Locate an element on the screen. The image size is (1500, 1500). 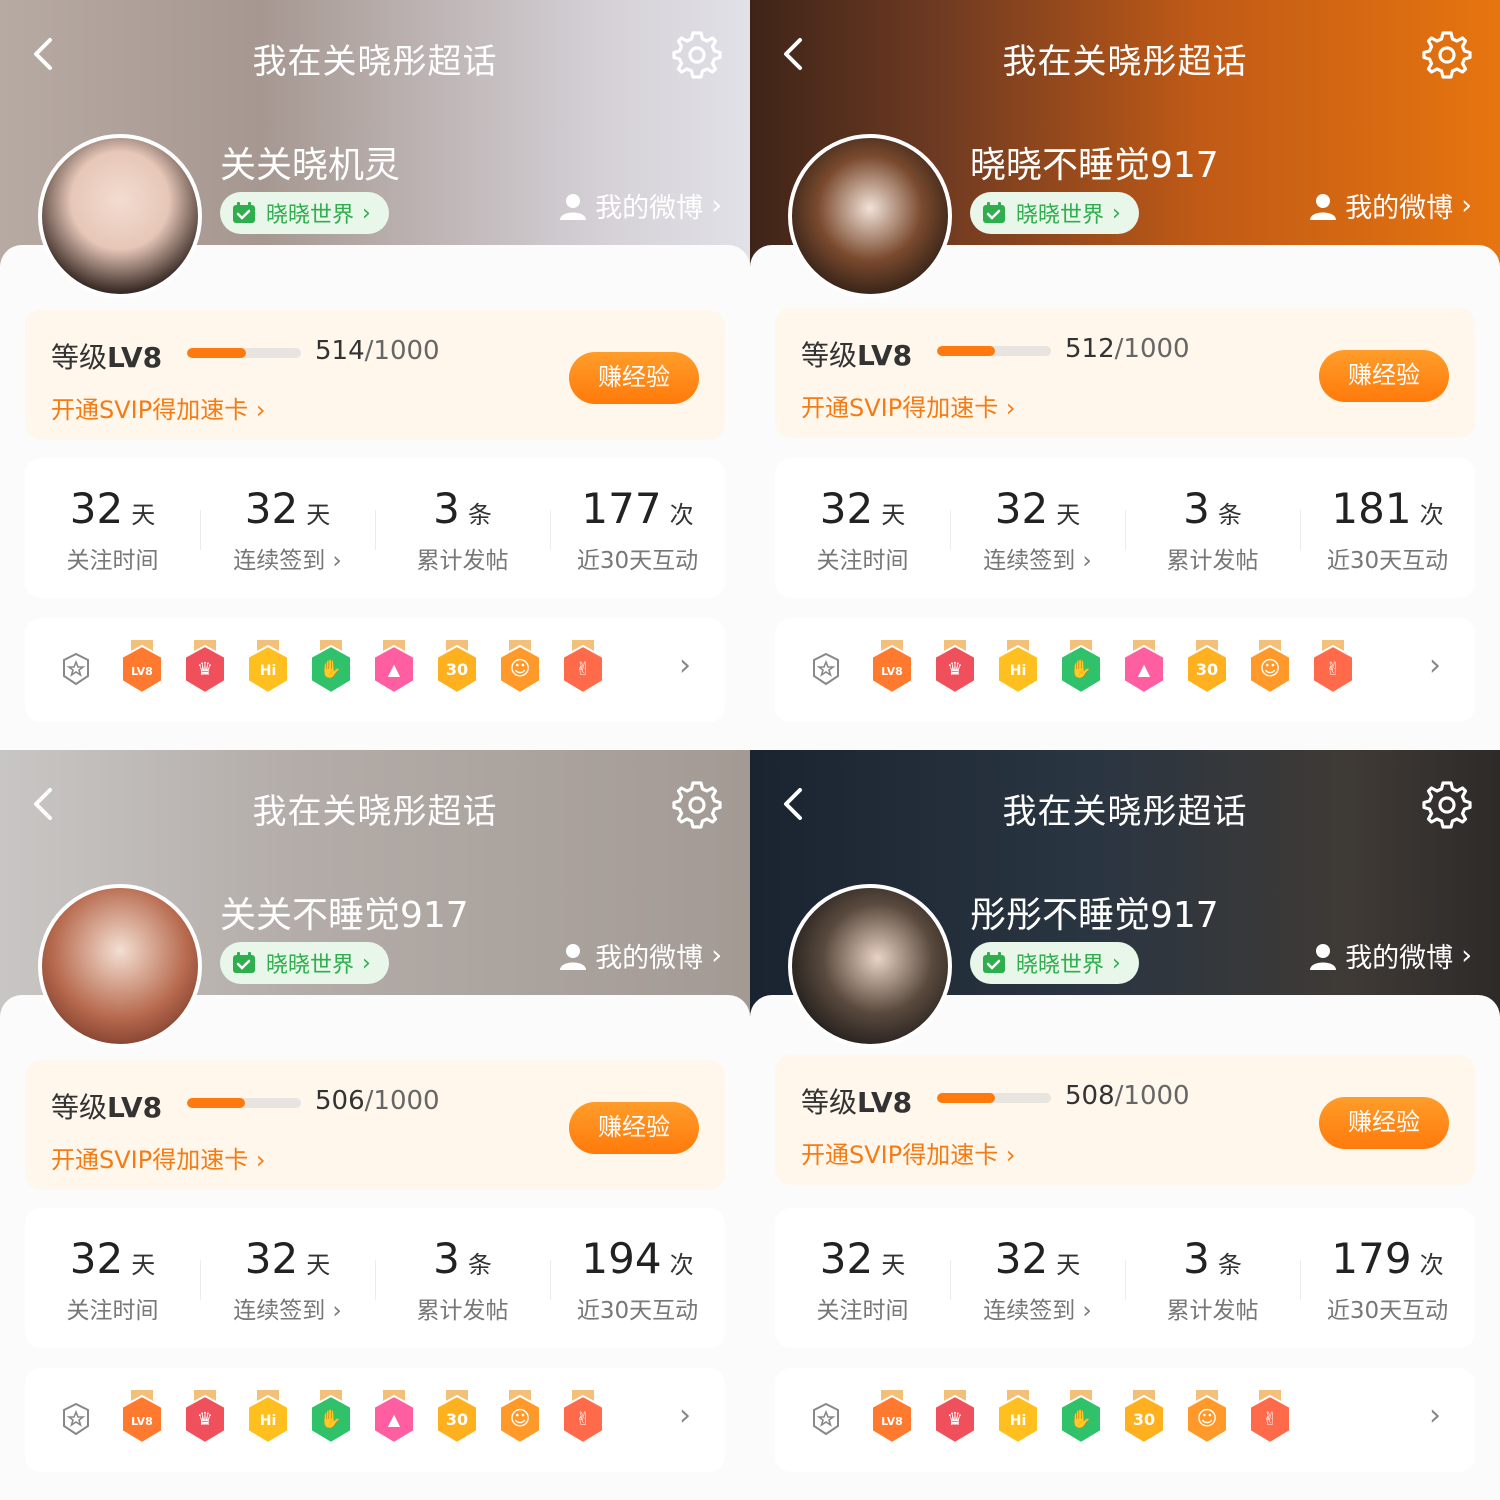
stat-item: 177 次近30天互动 is located at coordinates (637, 528).